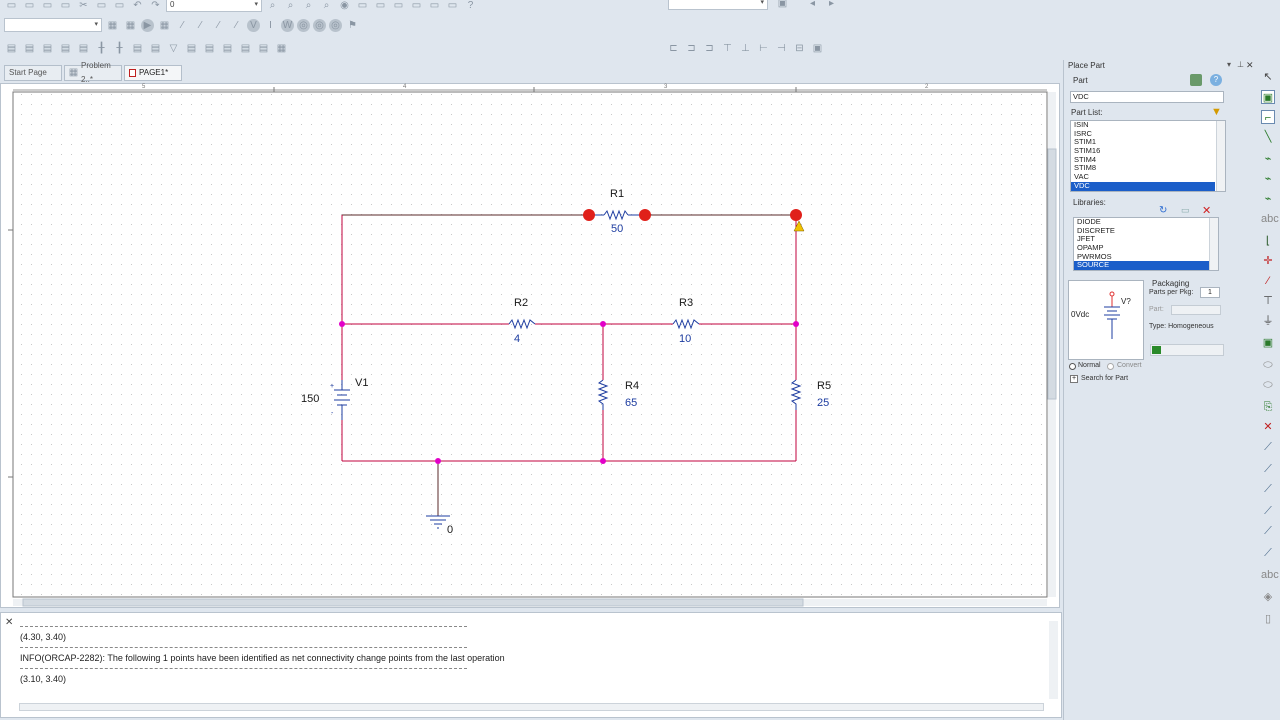 Image resolution: width=1280 pixels, height=720 pixels. What do you see at coordinates (153, 73) in the screenshot?
I see `tab-page1: PAGE1*` at bounding box center [153, 73].